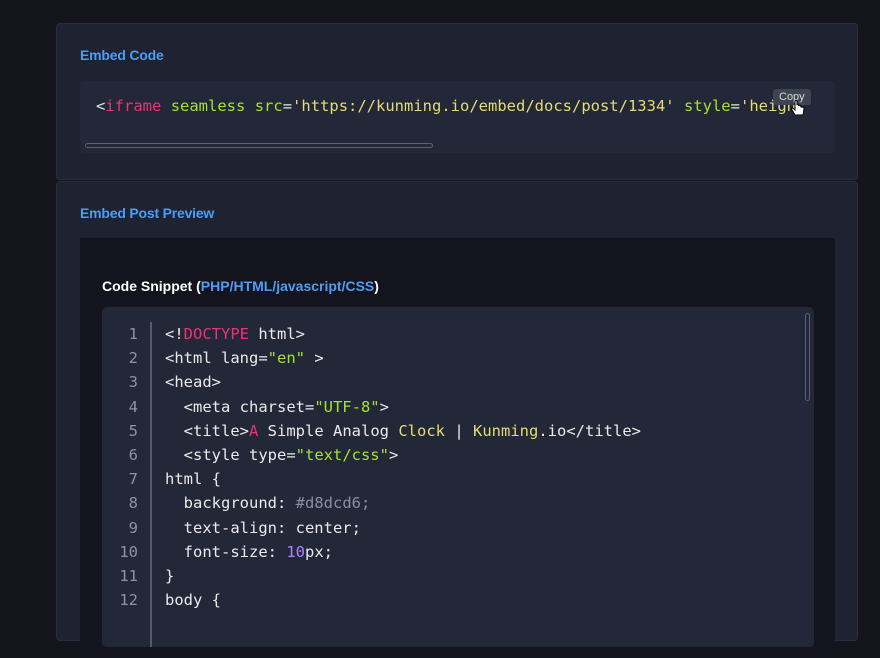 This screenshot has width=880, height=658. I want to click on code-line: }, so click(403, 576).